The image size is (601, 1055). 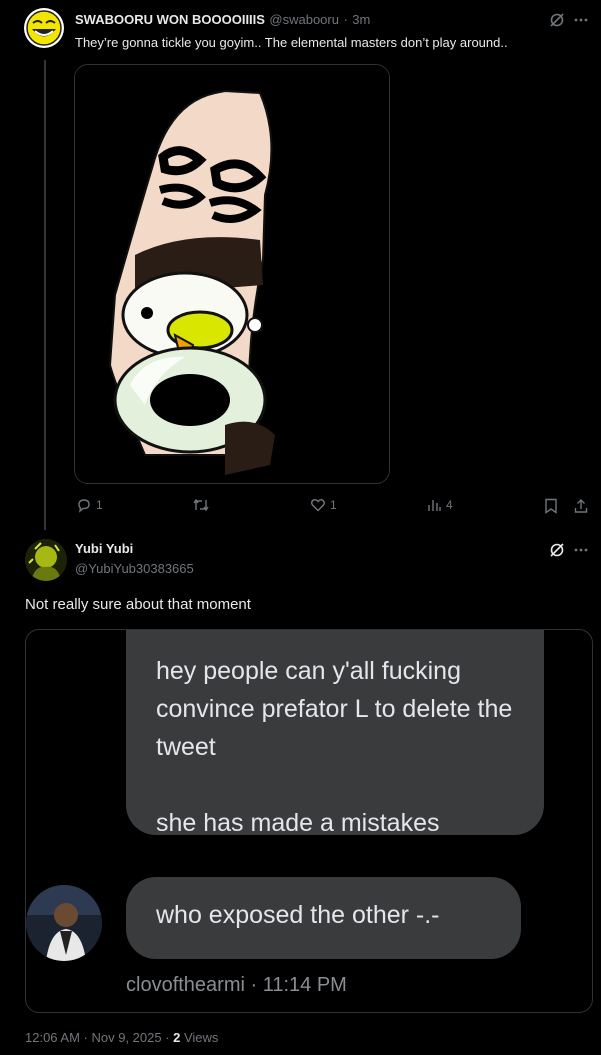 I want to click on views-count: 4, so click(x=449, y=505).